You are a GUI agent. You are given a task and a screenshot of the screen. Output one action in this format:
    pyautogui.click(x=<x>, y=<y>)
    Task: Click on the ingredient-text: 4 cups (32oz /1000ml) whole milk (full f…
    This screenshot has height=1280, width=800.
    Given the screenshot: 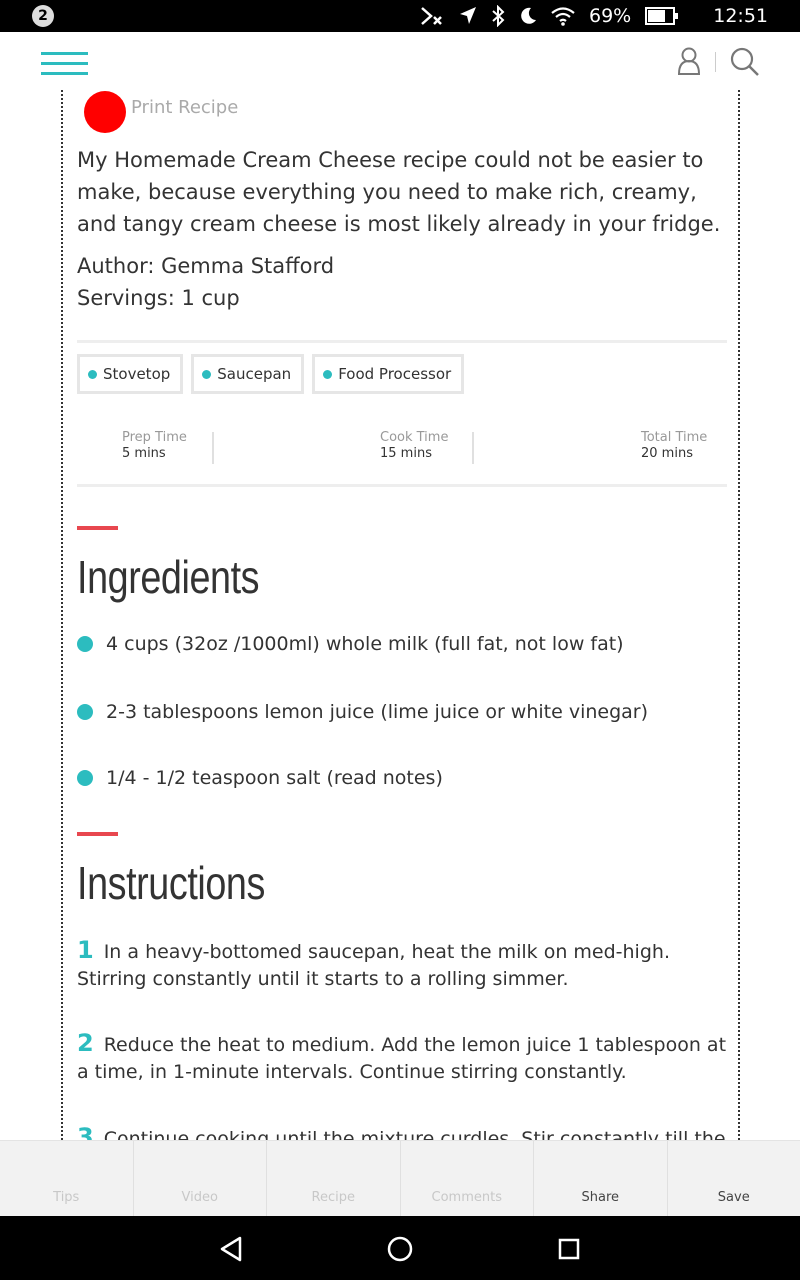 What is the action you would take?
    pyautogui.click(x=365, y=644)
    